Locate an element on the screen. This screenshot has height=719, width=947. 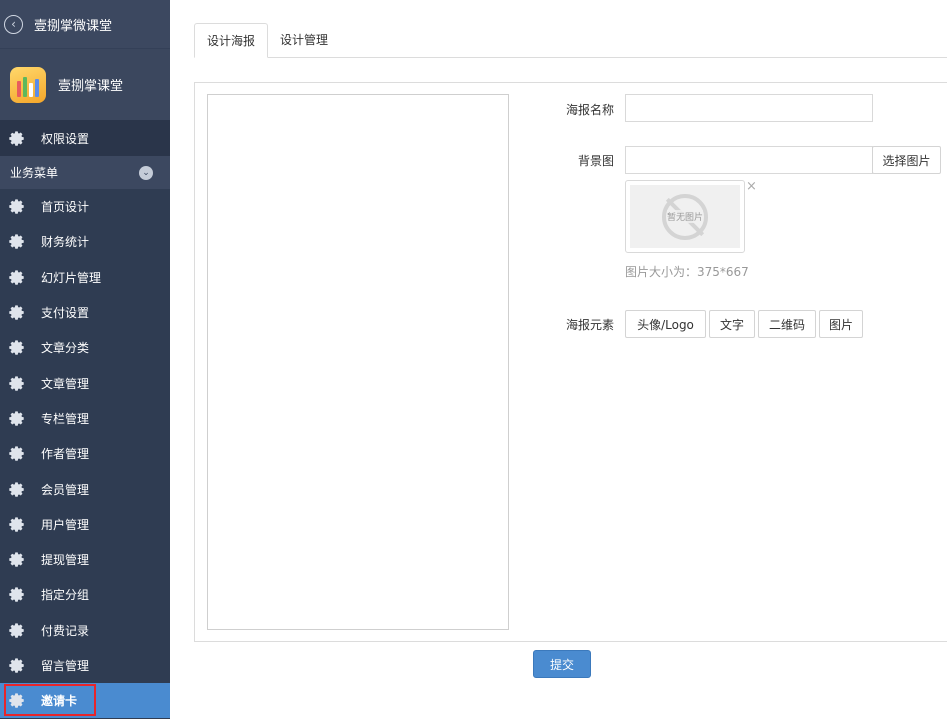
sidebar-item: 财务统计 is located at coordinates (85, 241).